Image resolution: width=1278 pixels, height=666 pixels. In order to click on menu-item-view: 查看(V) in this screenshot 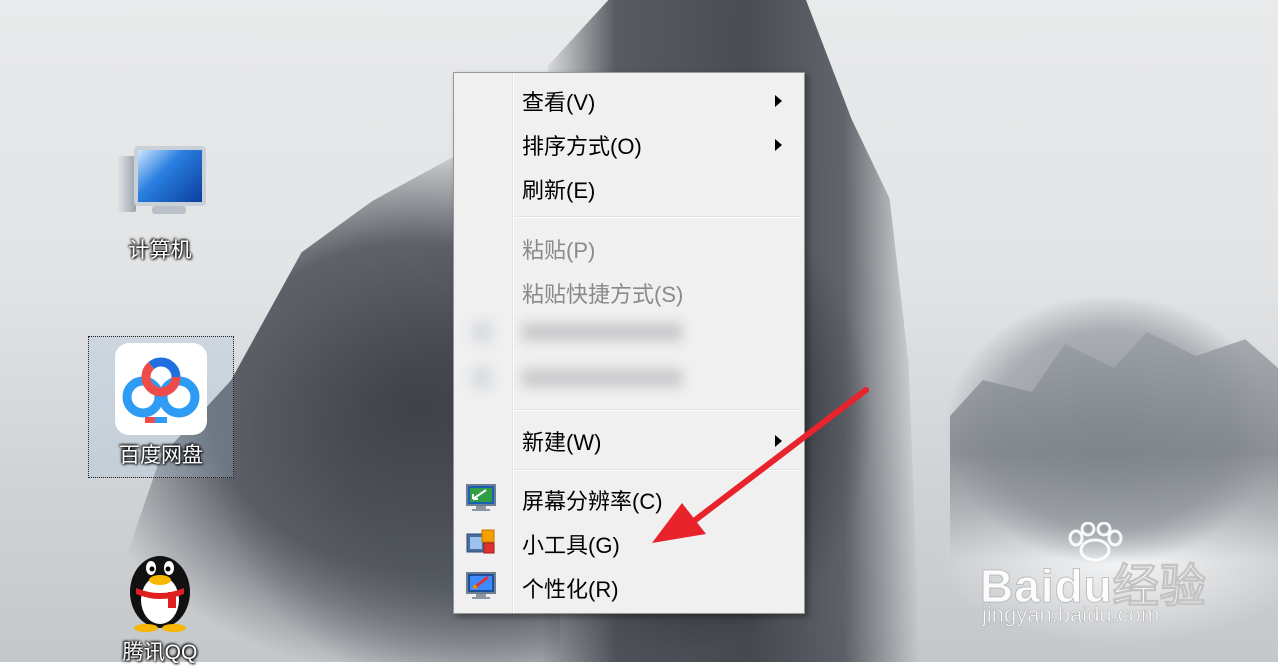, I will do `click(629, 99)`.